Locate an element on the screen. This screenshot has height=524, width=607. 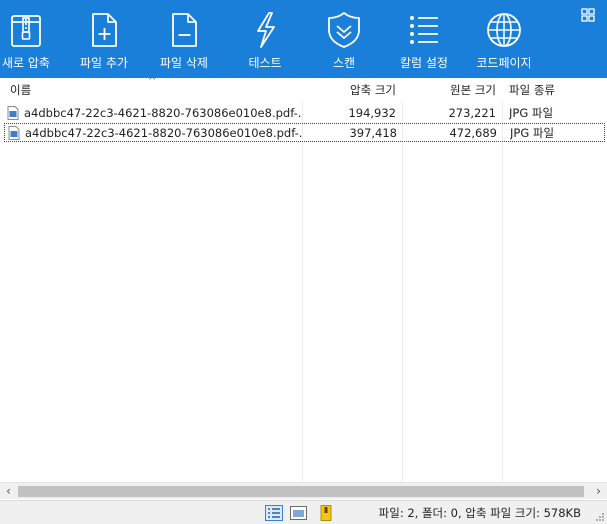
shield-icon is located at coordinates (344, 30).